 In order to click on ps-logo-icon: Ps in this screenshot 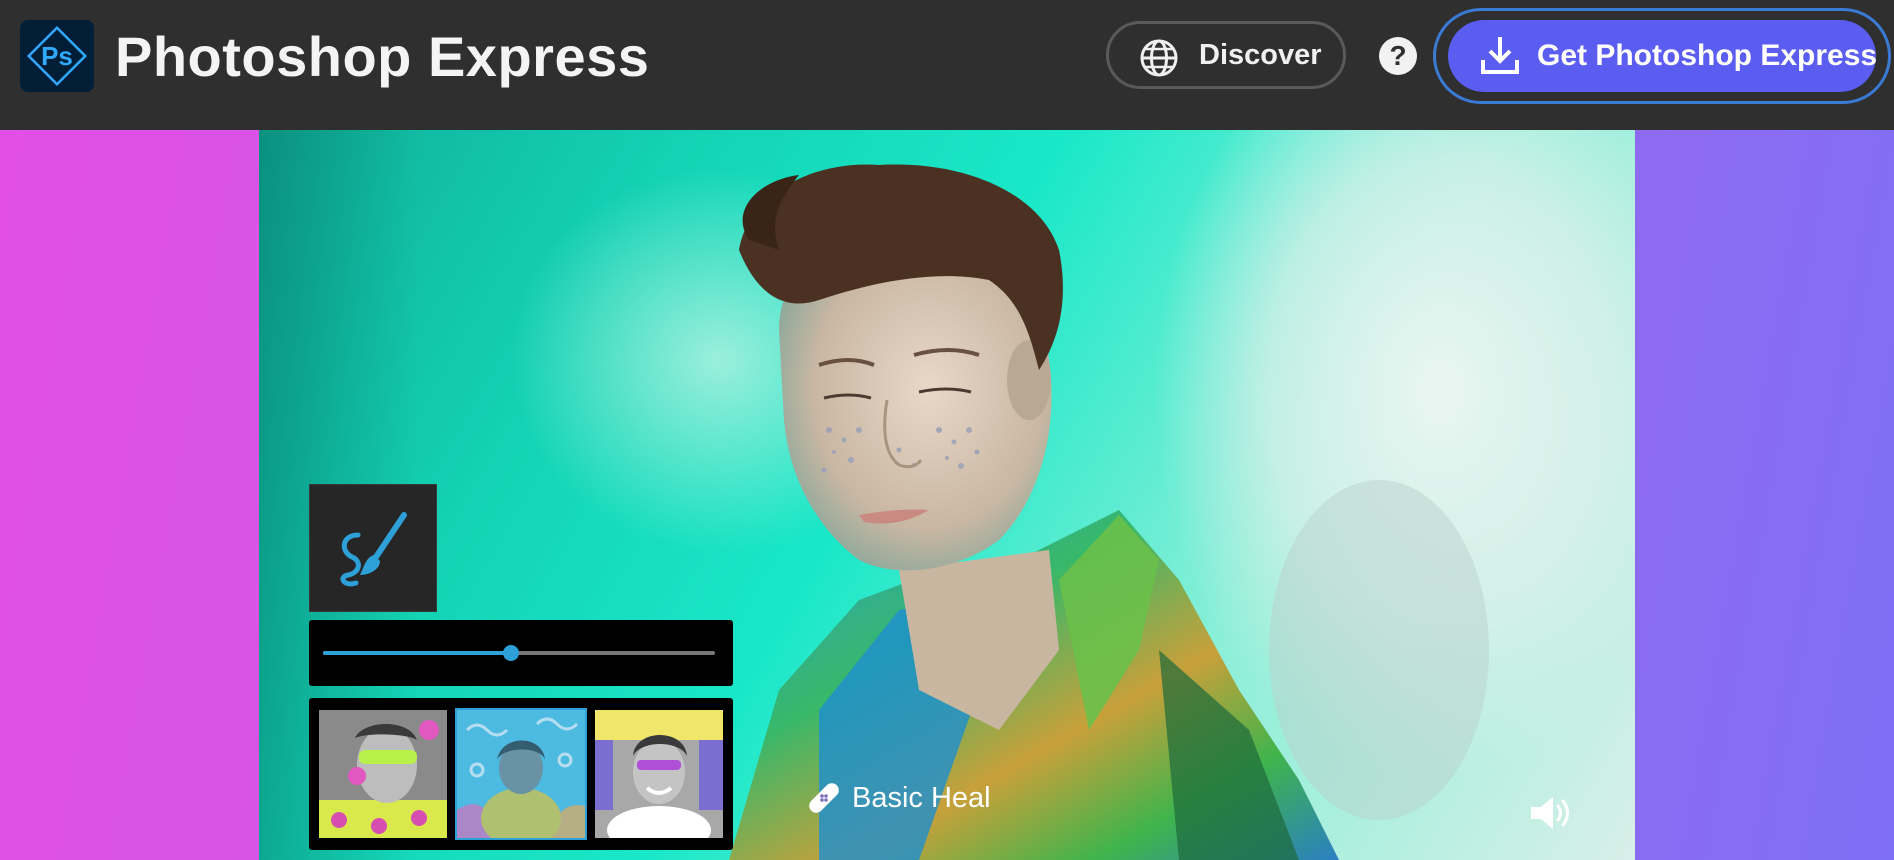, I will do `click(57, 56)`.